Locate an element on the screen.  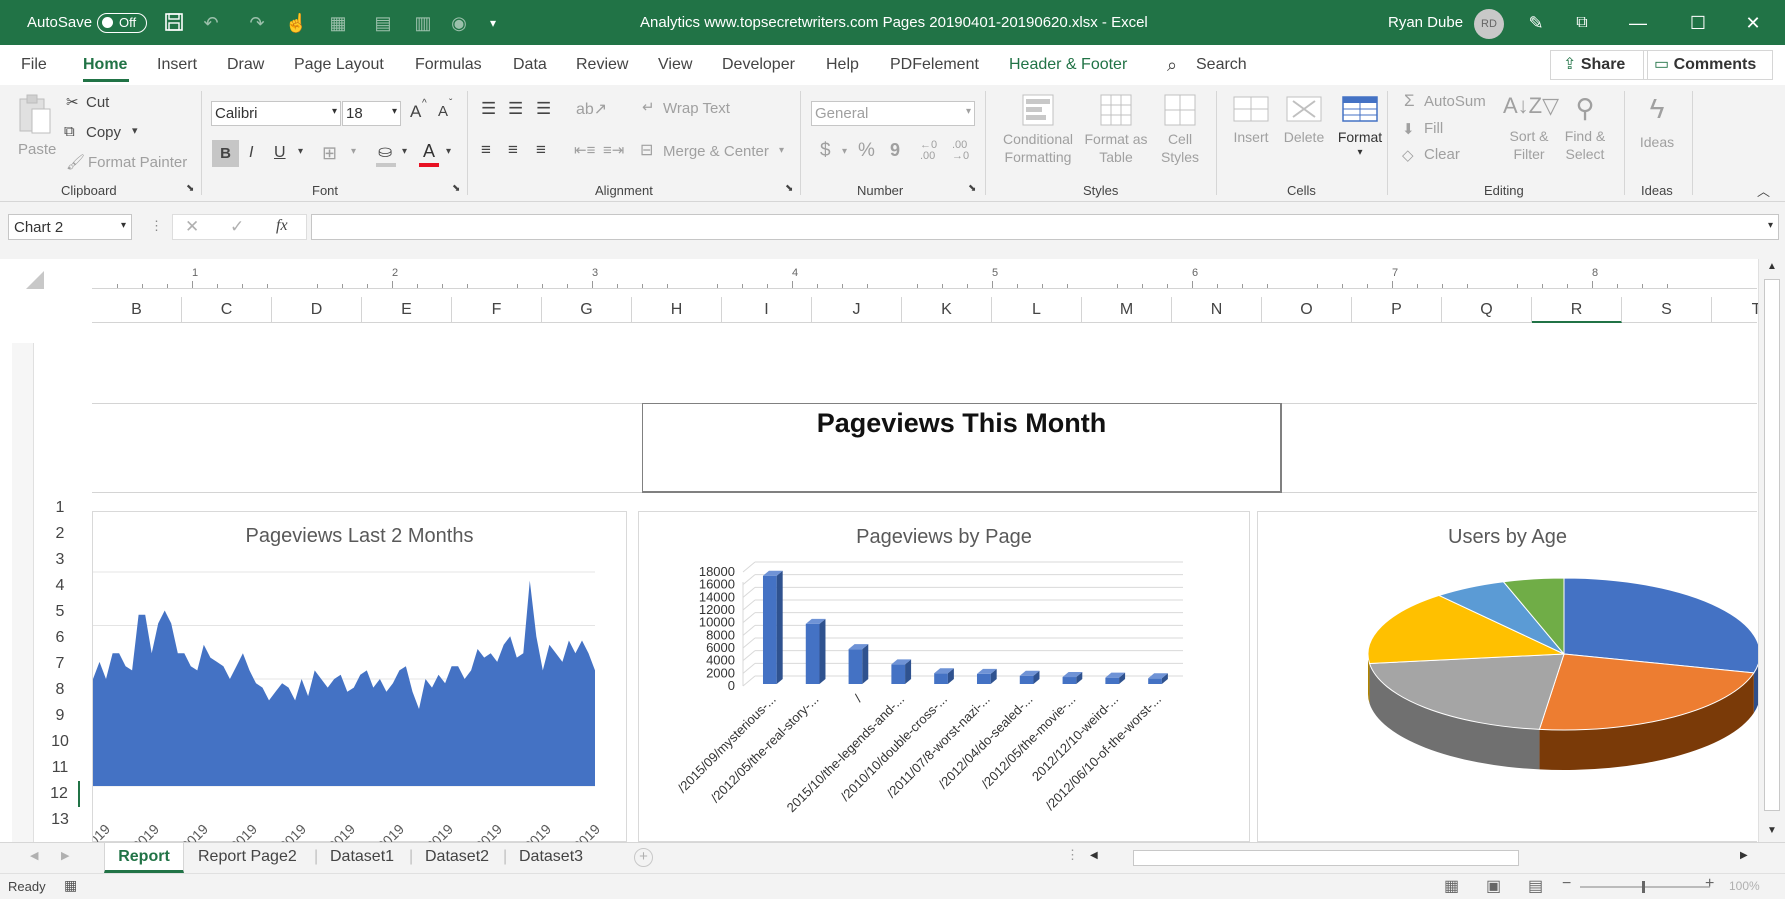
column-header-i: I is located at coordinates (767, 310).